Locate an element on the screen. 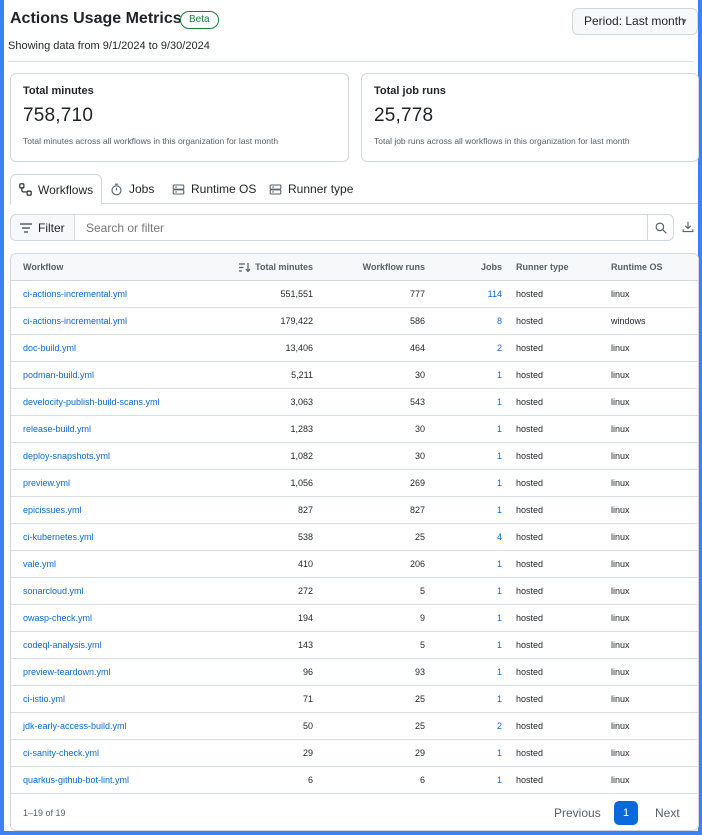  workflow-link: ci-istio.yml is located at coordinates (44, 699).